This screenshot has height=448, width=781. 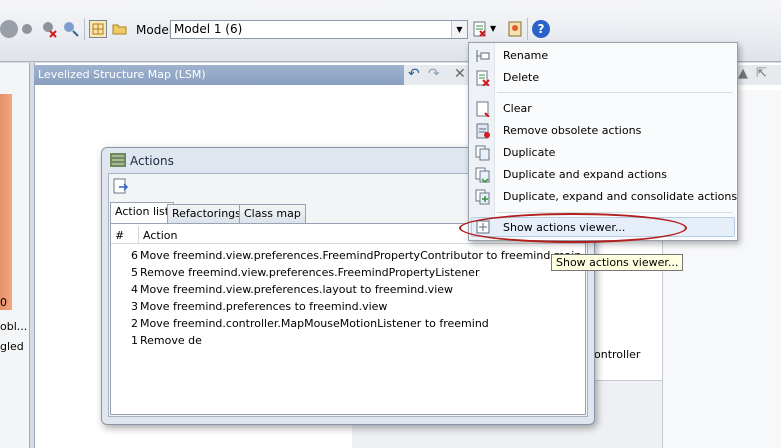 I want to click on model-select: Model 1 (6) ▼, so click(x=319, y=29).